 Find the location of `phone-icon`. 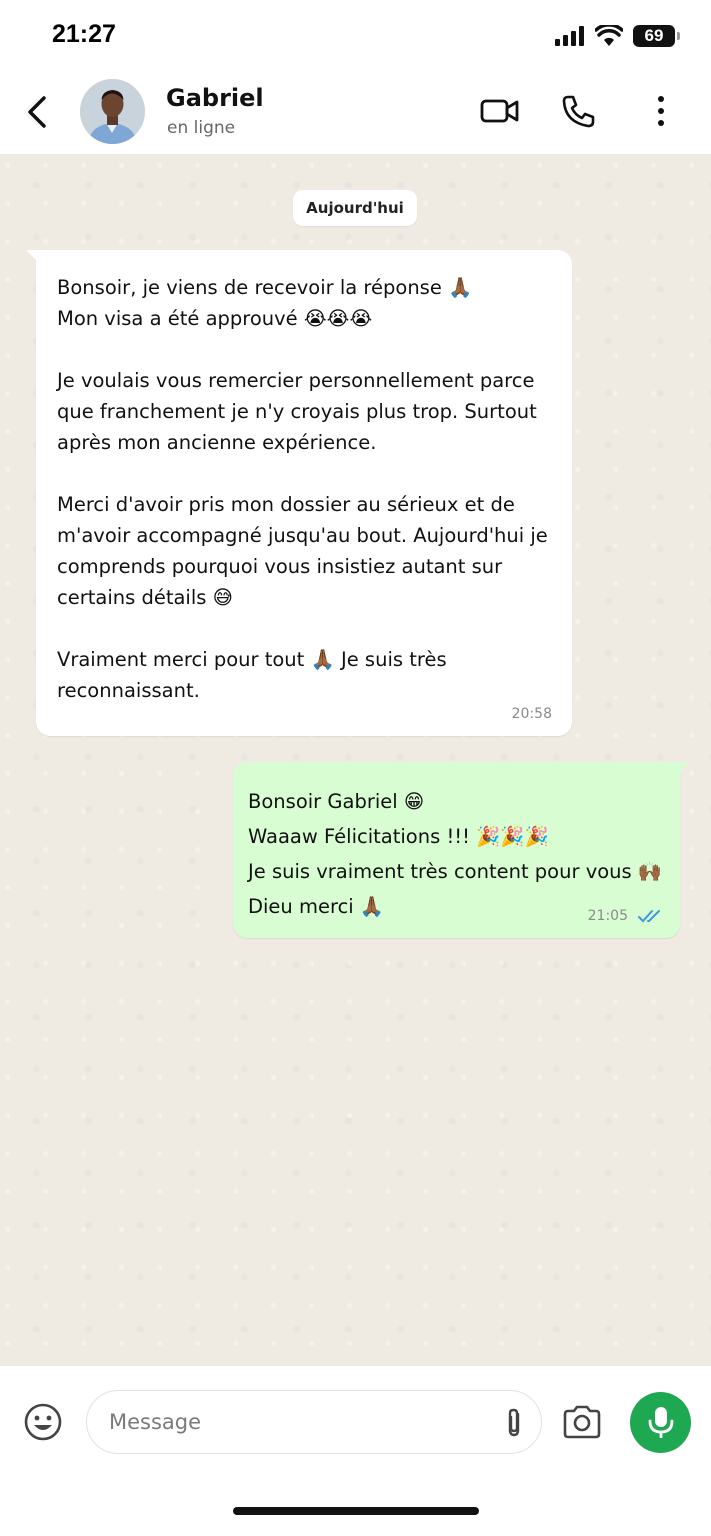

phone-icon is located at coordinates (578, 111).